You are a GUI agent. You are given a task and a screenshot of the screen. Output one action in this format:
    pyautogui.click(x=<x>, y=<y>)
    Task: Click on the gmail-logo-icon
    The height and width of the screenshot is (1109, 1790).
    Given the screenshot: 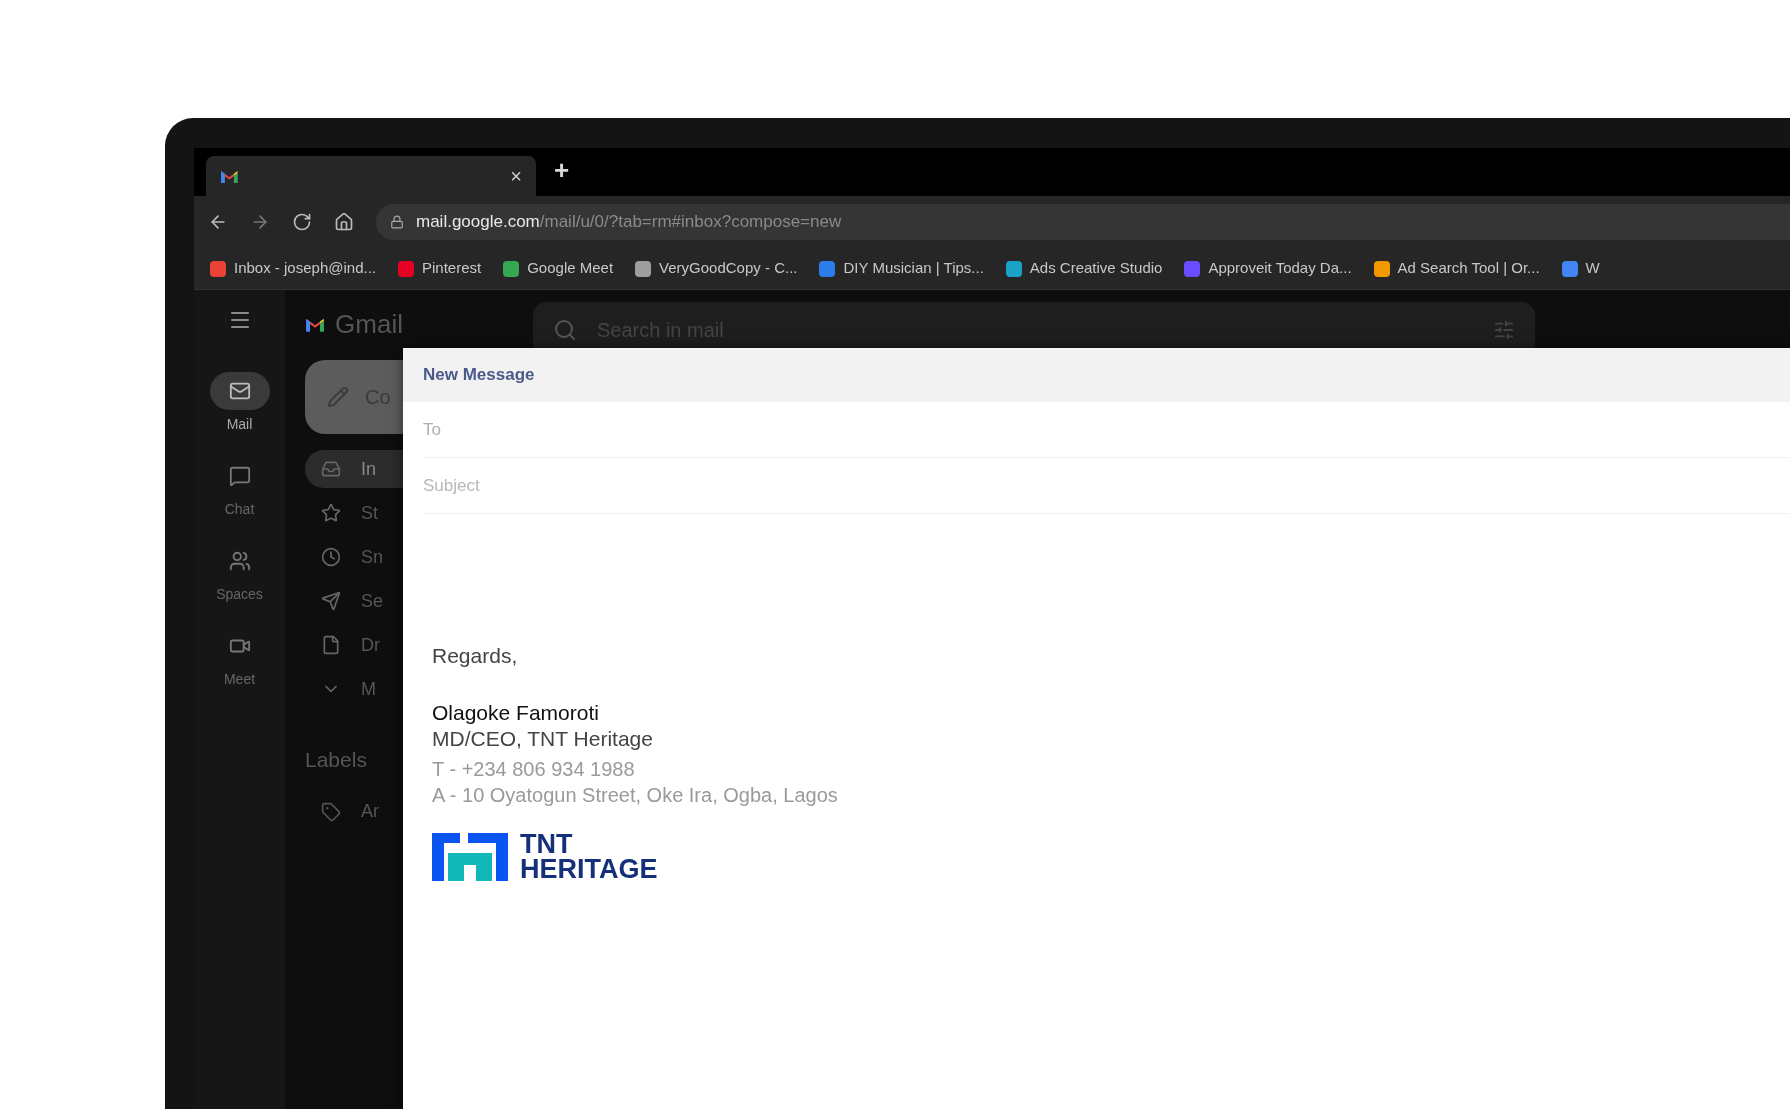 What is the action you would take?
    pyautogui.click(x=229, y=176)
    